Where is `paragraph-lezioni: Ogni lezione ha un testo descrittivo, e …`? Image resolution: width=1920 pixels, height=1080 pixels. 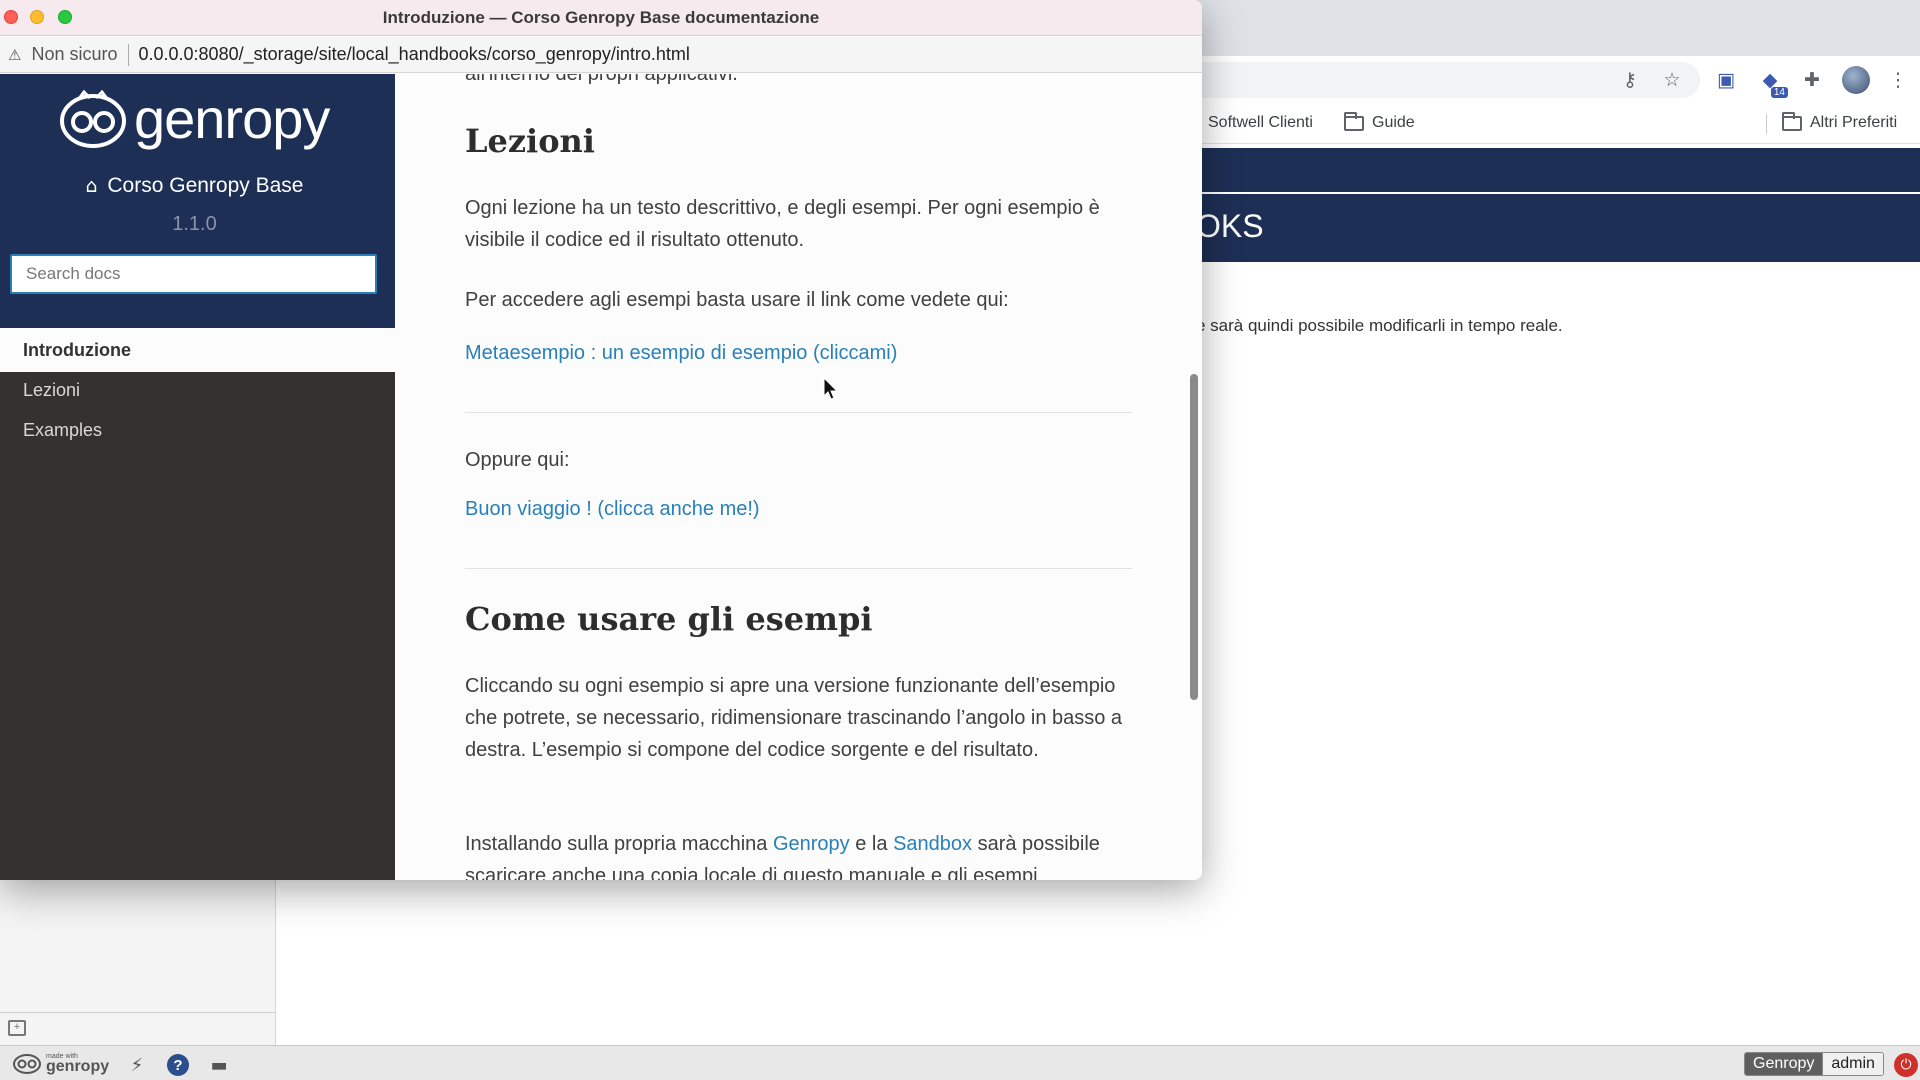
paragraph-lezioni: Ogni lezione ha un testo descrittivo, e … is located at coordinates (782, 224).